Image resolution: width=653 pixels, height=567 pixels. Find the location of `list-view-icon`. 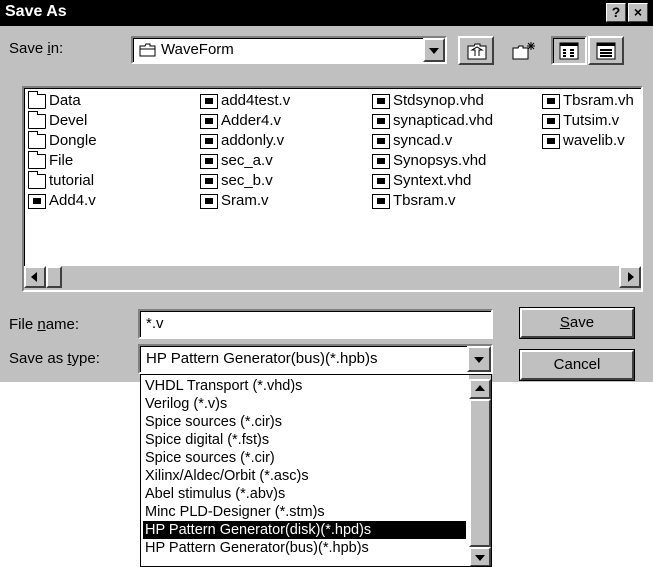

list-view-icon is located at coordinates (569, 51).